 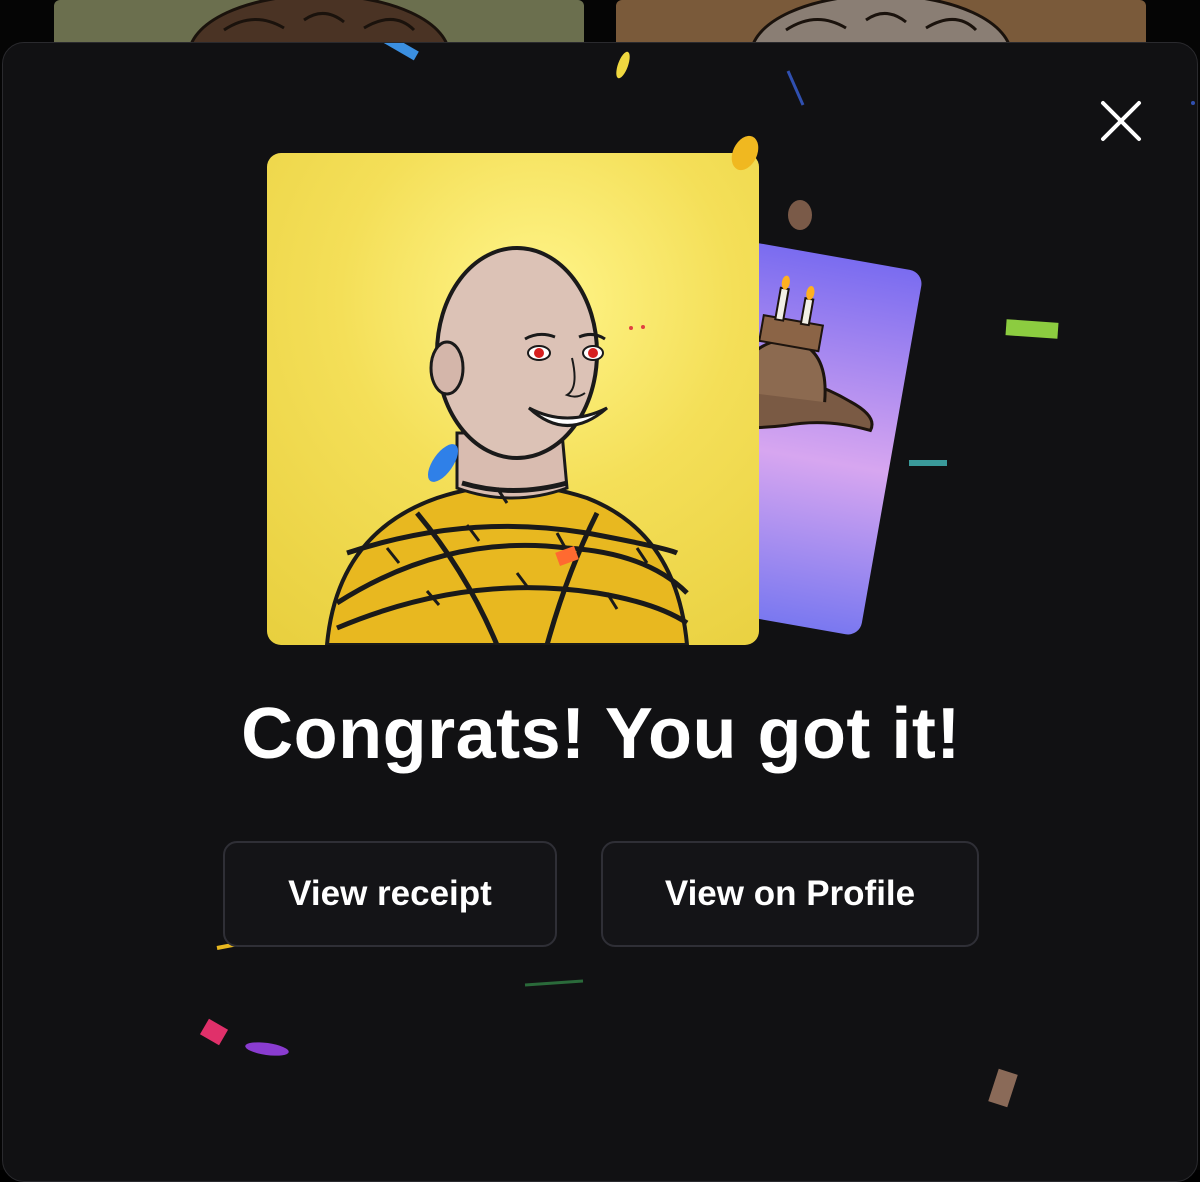 I want to click on close-icon, so click(x=1121, y=121).